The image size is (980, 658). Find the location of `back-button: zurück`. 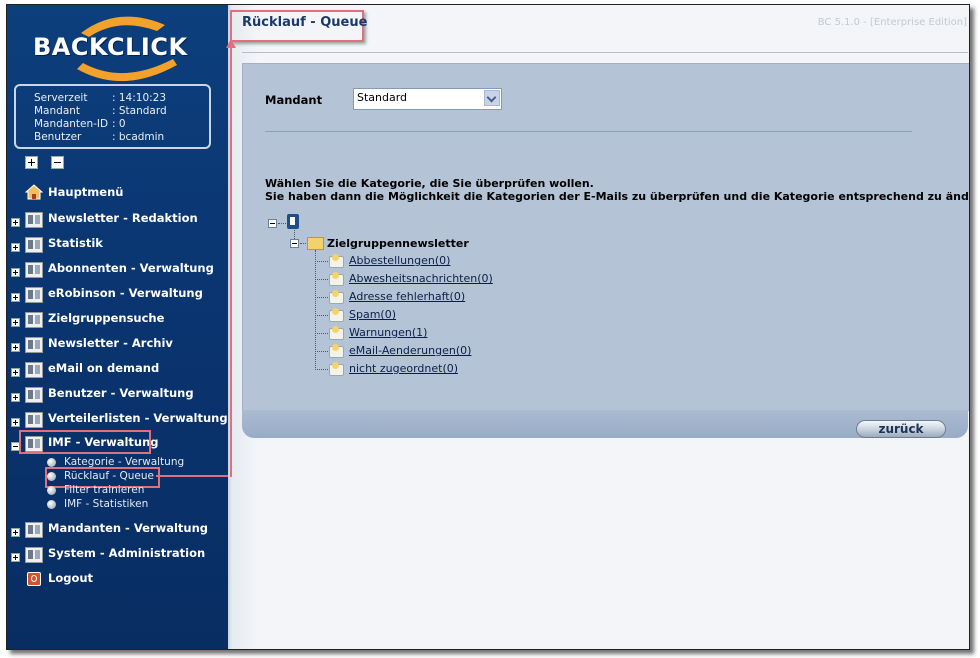

back-button: zurück is located at coordinates (901, 429).